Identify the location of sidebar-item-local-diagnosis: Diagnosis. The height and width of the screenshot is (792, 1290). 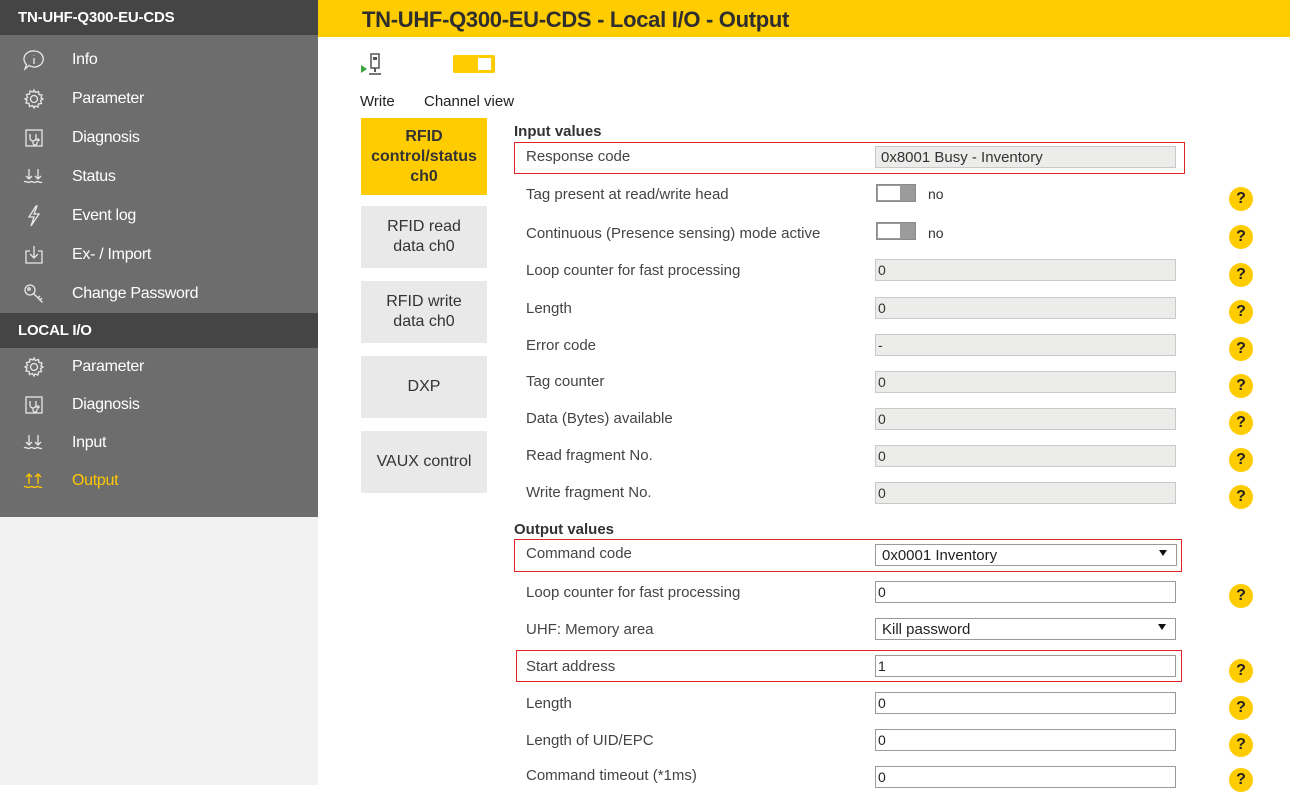
(159, 405).